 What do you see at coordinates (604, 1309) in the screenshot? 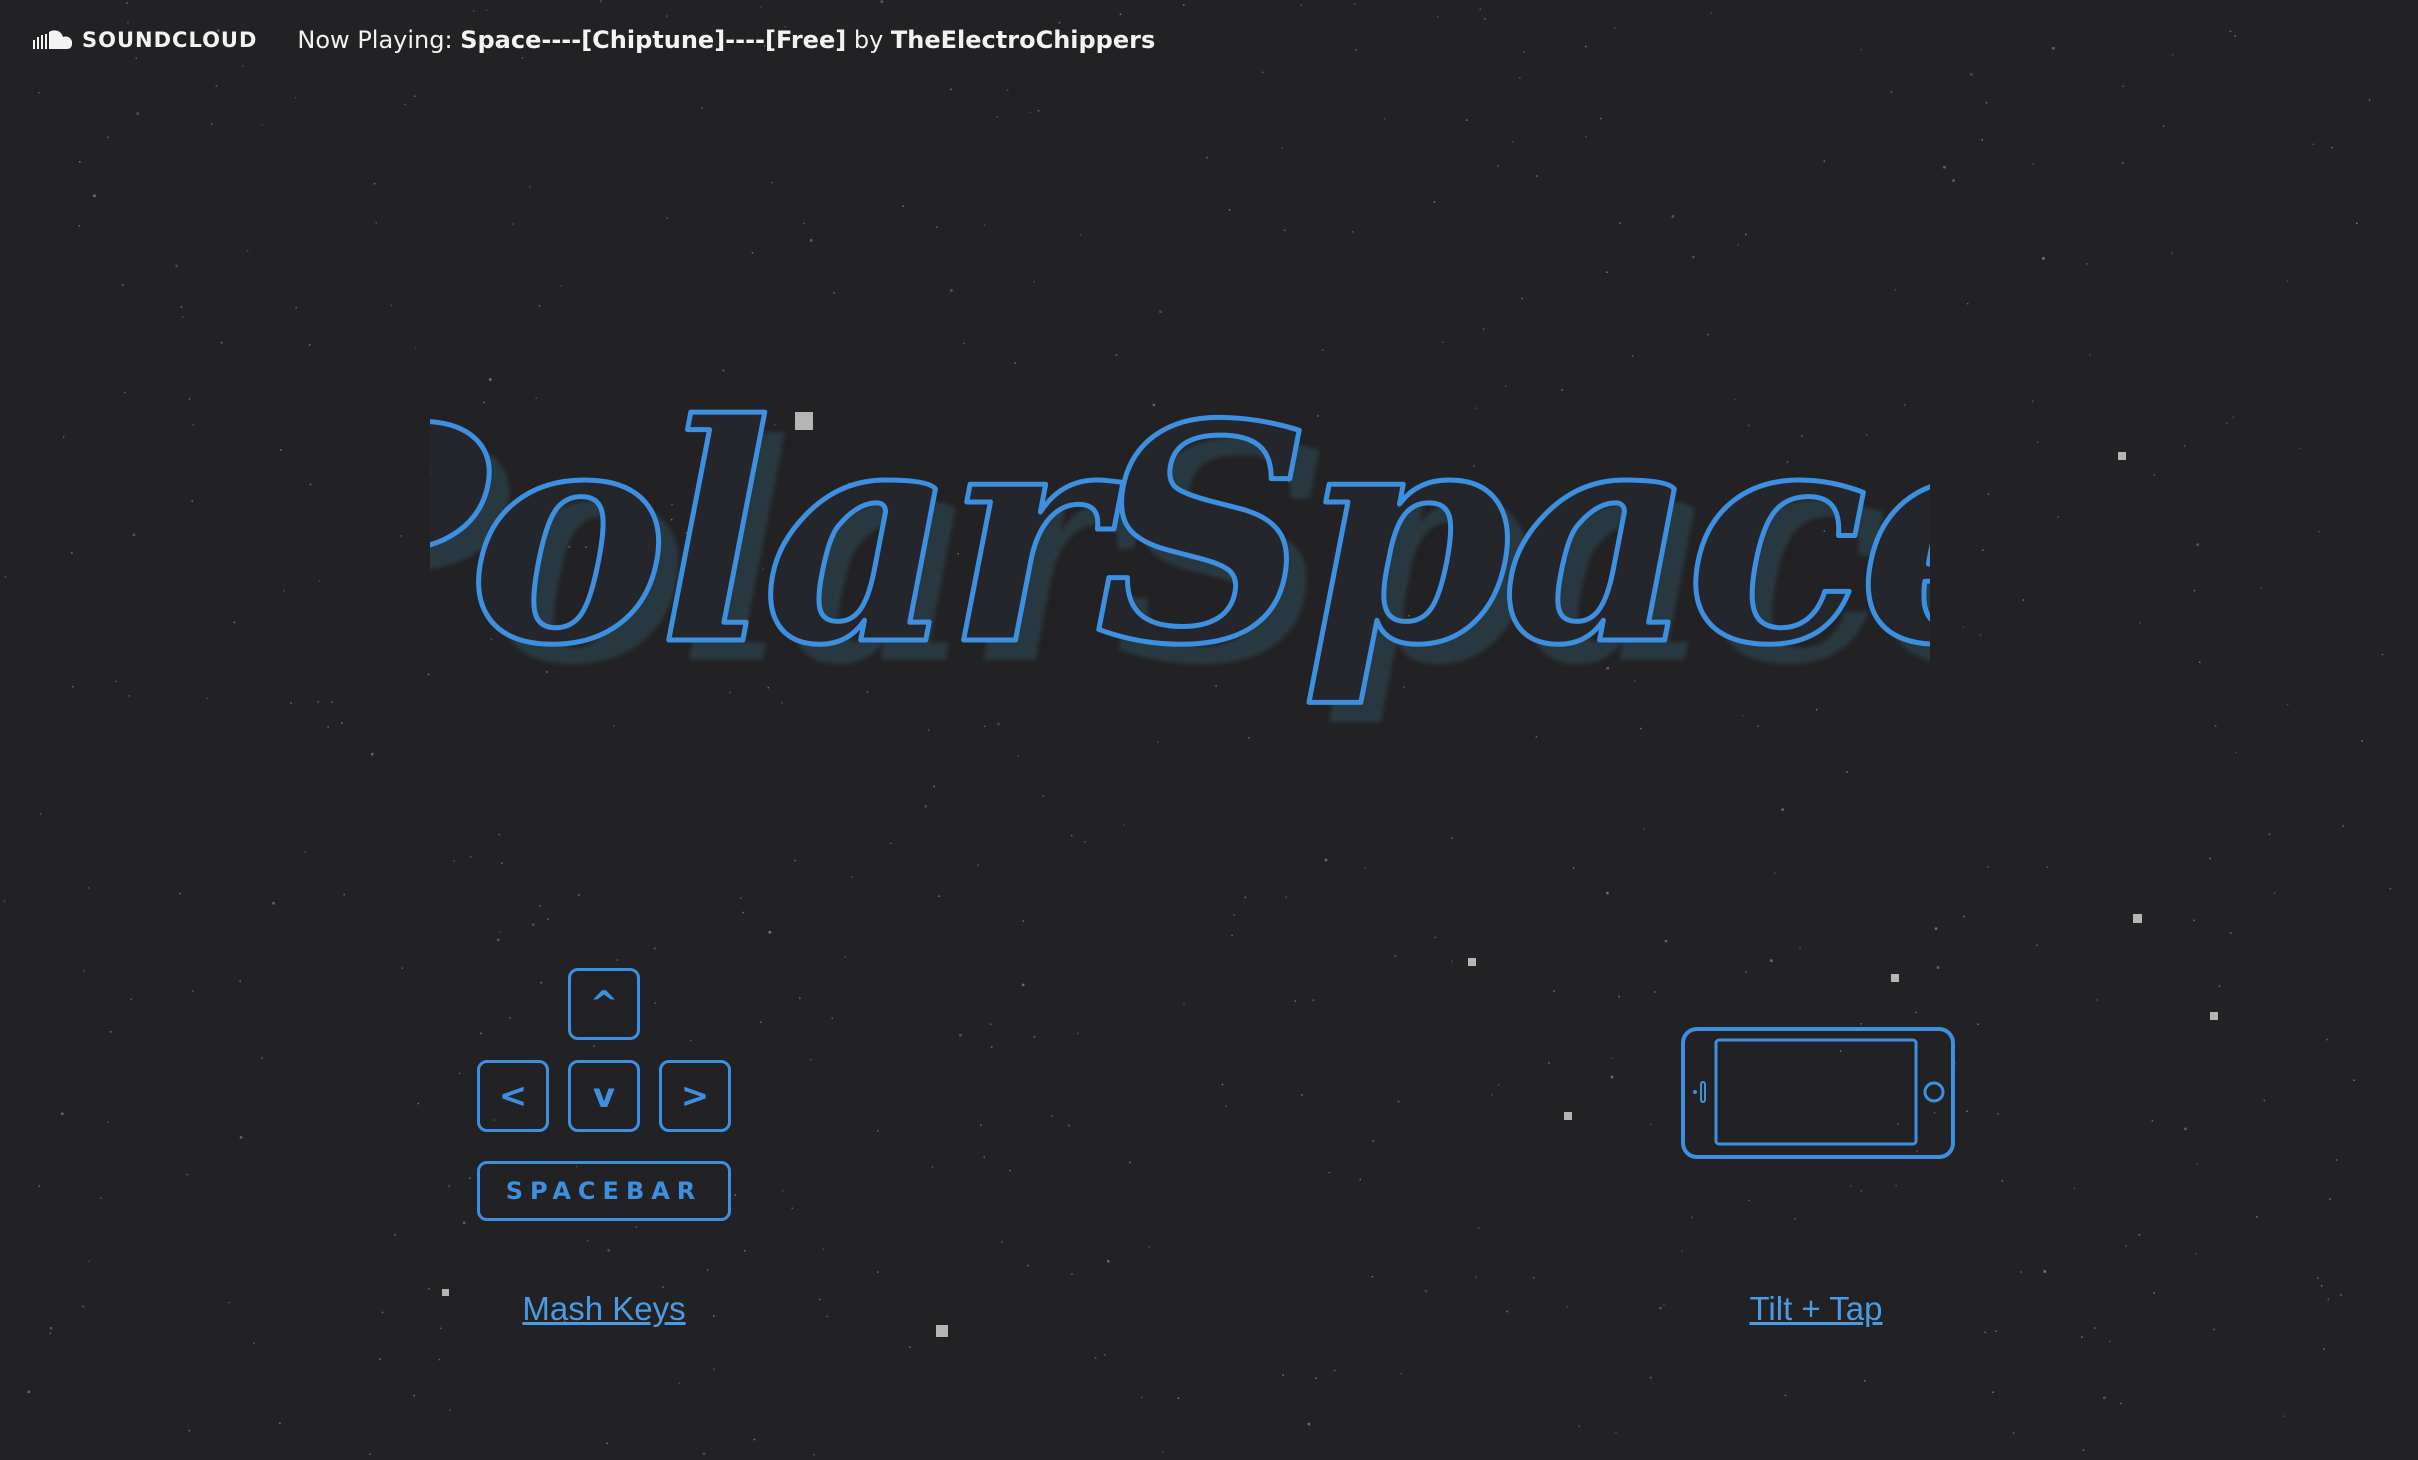
I see `mash-keys-link: Mash Keys` at bounding box center [604, 1309].